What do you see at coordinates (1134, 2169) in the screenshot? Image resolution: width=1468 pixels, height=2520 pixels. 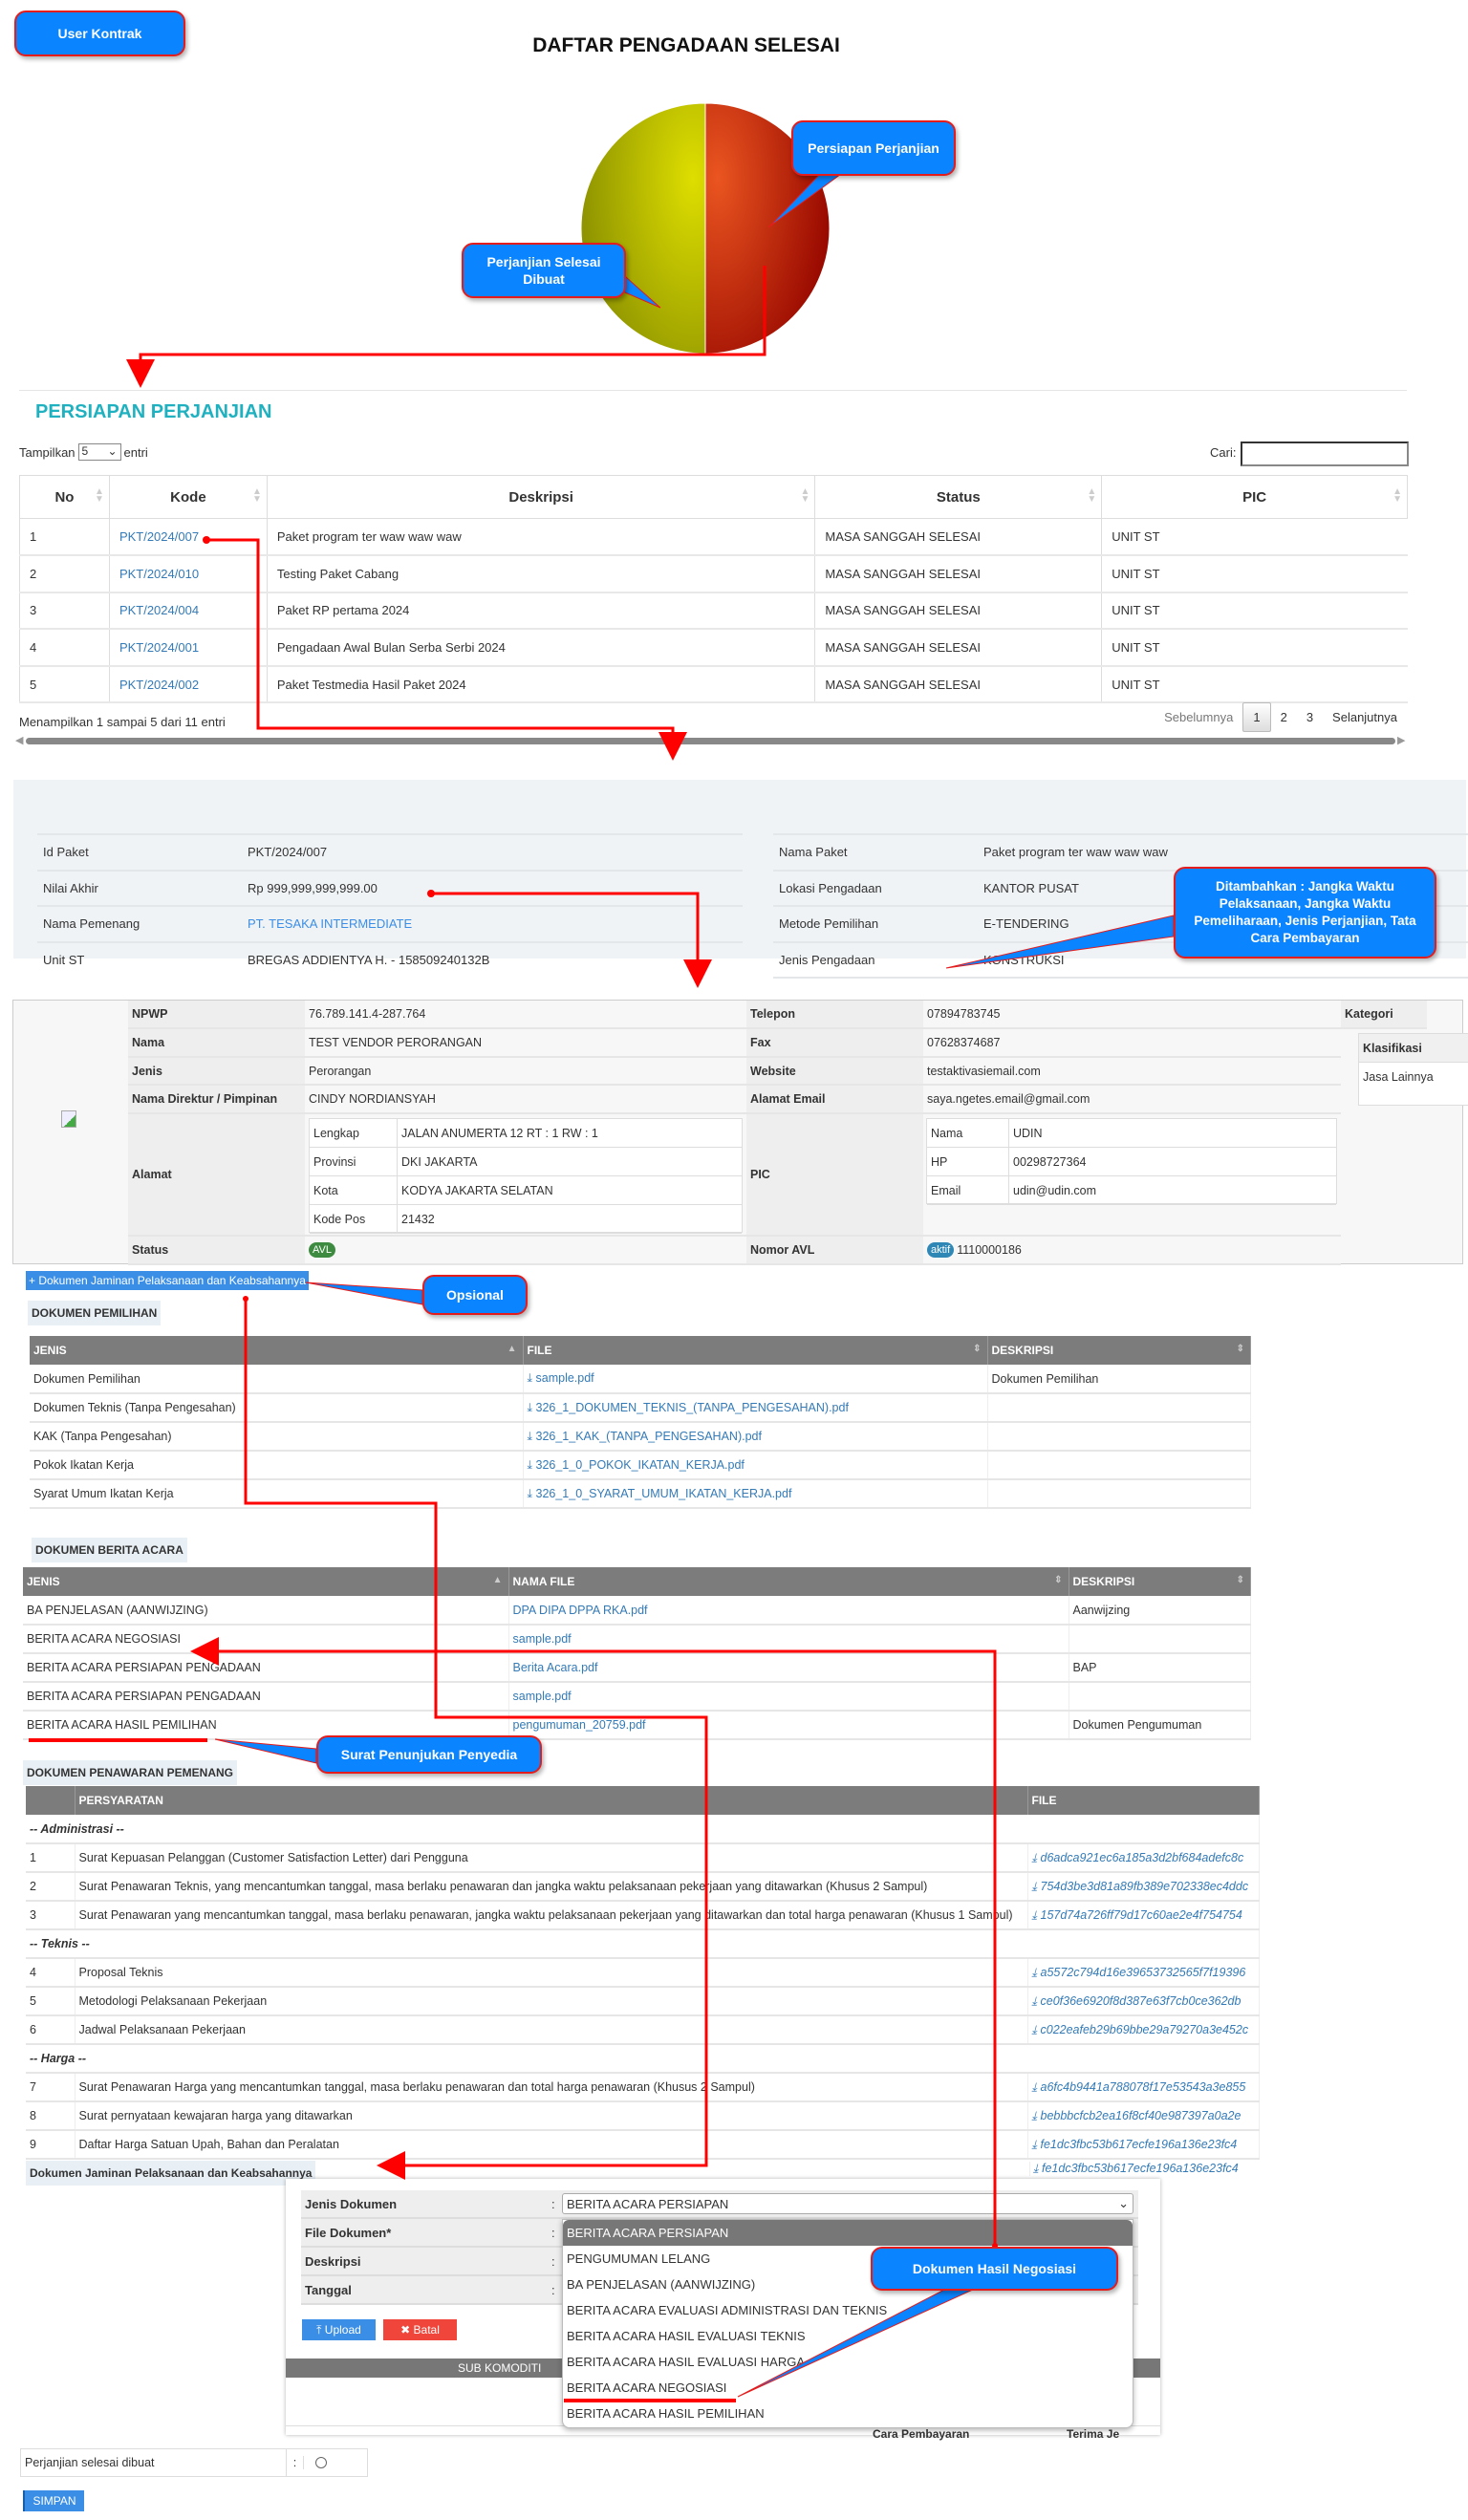 I see `extra-file-link: ⤓ fe1dc3fbc53b617ecfe196a136e23fc4` at bounding box center [1134, 2169].